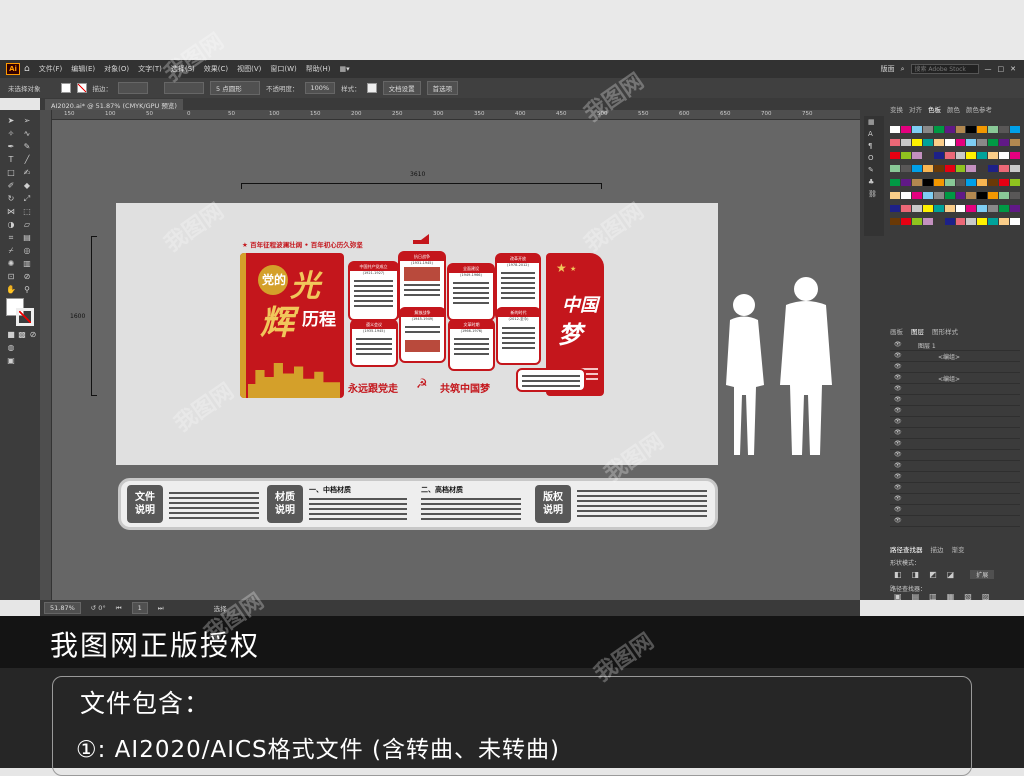 The image size is (1024, 776). I want to click on perspective-icon: ▱, so click(27, 224).